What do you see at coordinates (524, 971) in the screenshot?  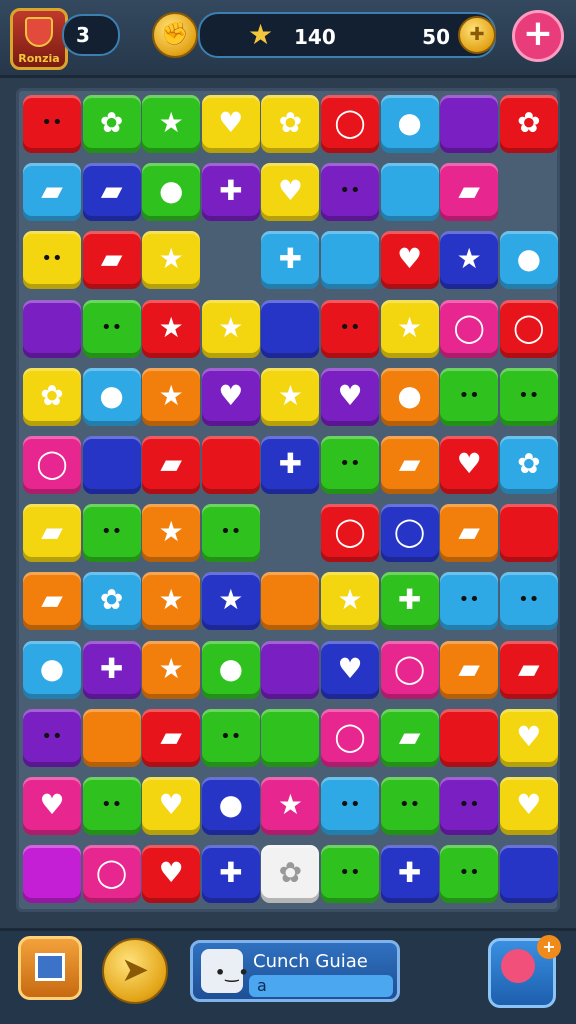 I see `lollipop-booster-button: +` at bounding box center [524, 971].